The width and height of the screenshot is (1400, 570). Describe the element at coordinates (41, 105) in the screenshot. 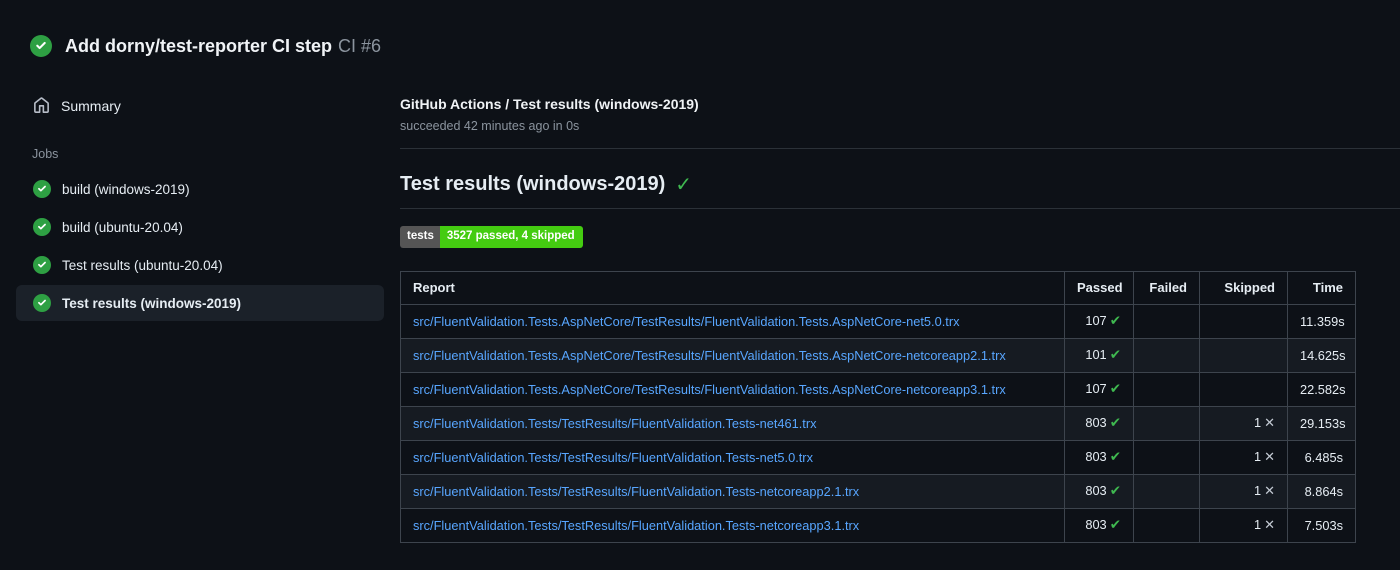

I see `home-icon` at that location.